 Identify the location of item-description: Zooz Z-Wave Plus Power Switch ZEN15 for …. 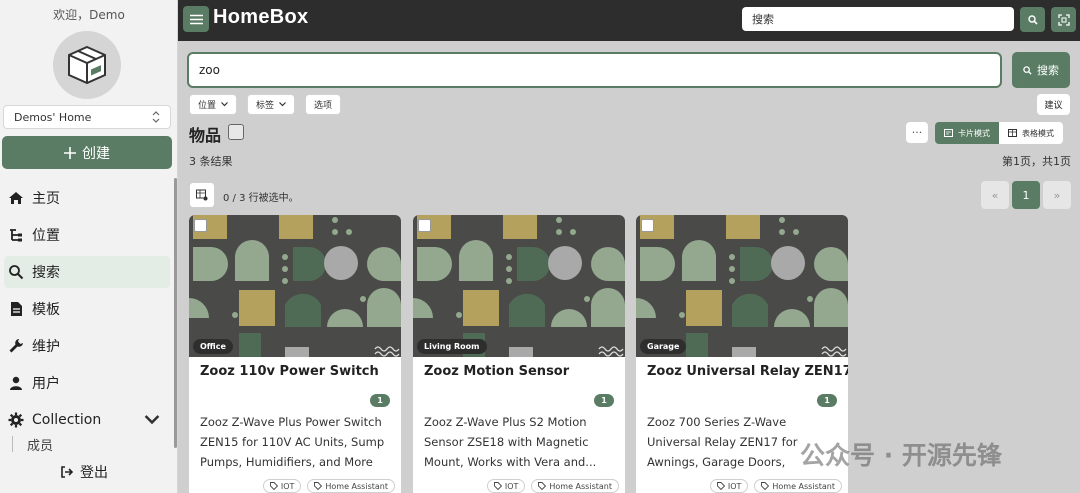
(292, 442).